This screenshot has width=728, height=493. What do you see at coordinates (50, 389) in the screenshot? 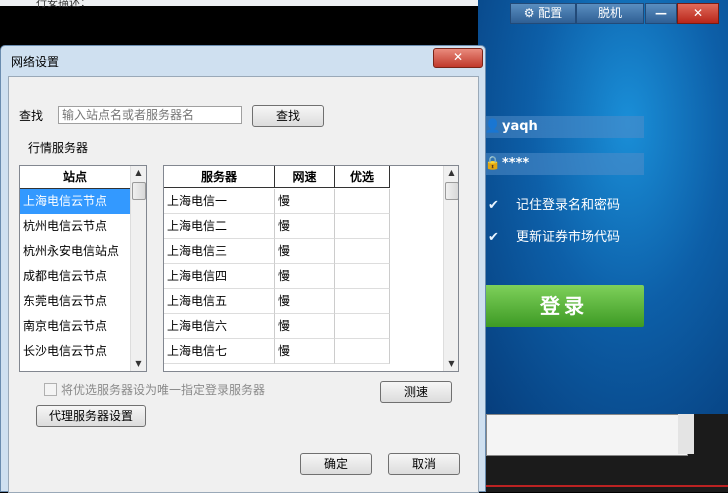
I see `checkbox-box` at bounding box center [50, 389].